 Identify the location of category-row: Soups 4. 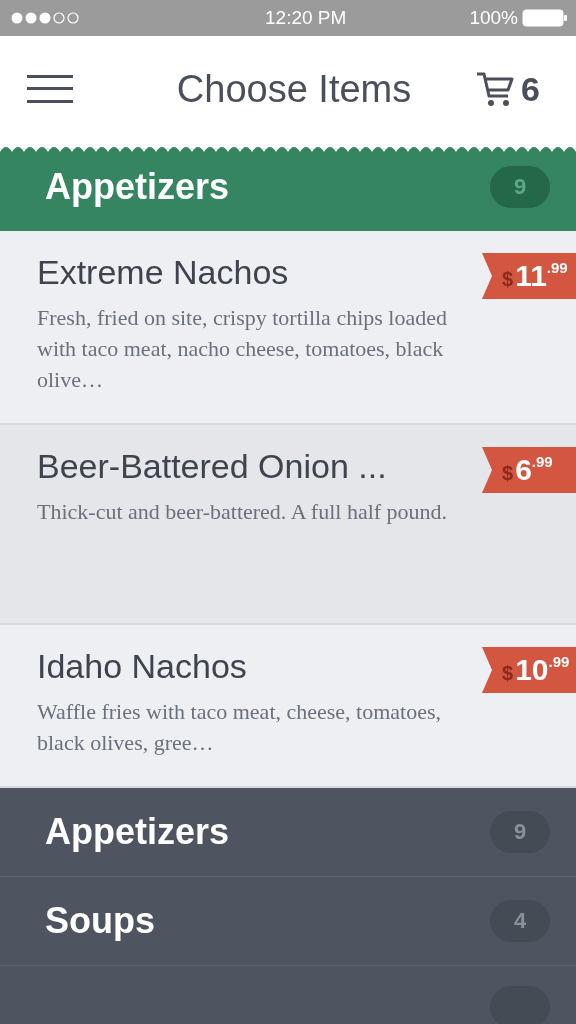
(288, 921).